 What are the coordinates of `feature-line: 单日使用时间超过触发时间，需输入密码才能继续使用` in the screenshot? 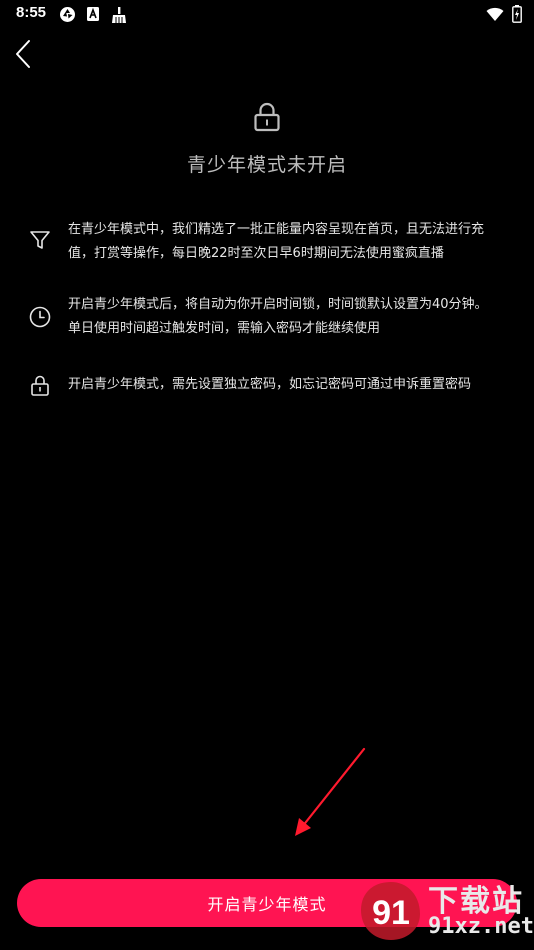 It's located at (224, 328).